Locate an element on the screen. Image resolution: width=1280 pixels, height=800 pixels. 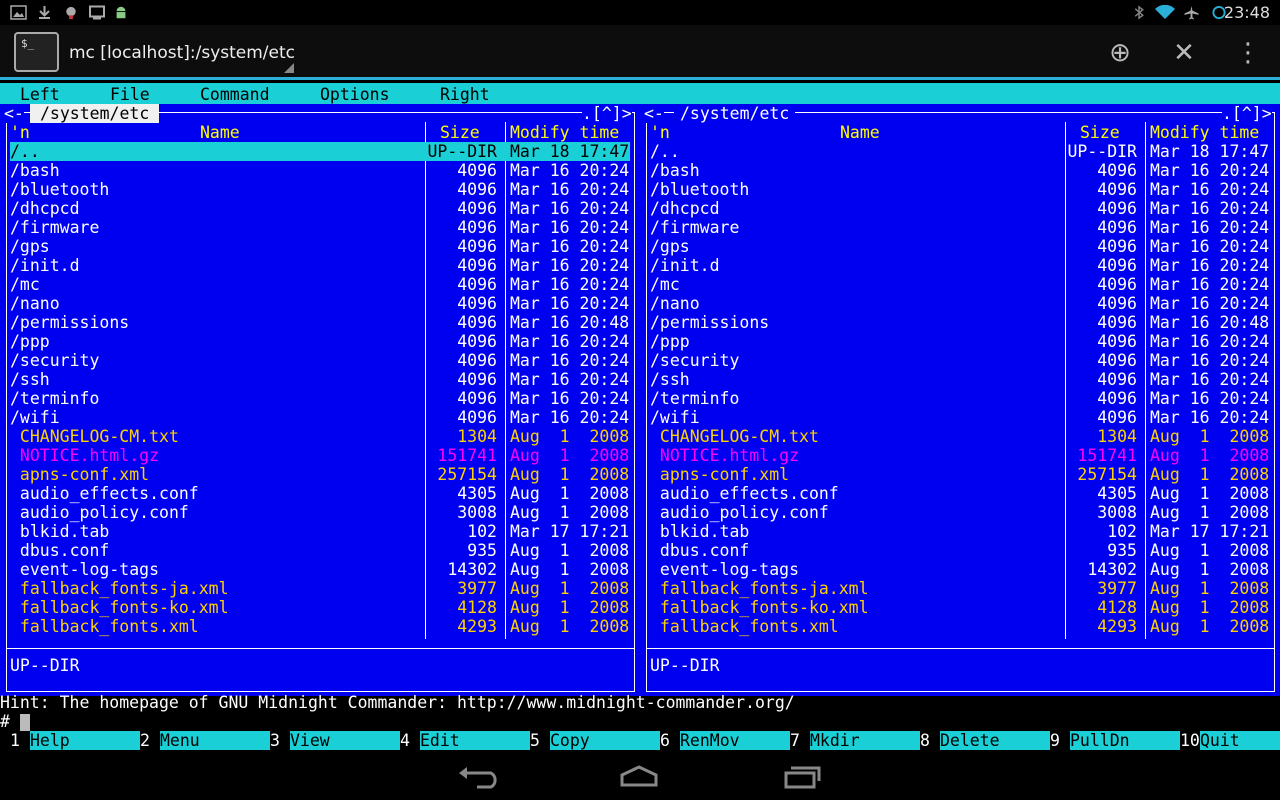
fkey-copy: 5 Copy is located at coordinates (595, 740).